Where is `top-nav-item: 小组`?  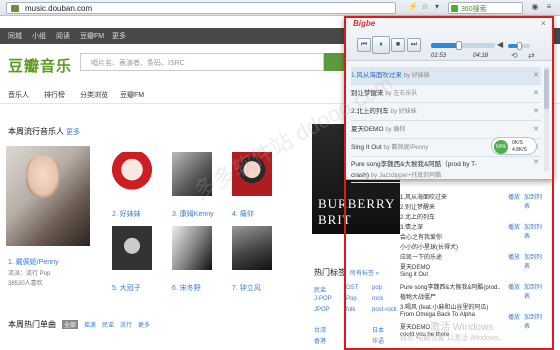 top-nav-item: 小组 is located at coordinates (39, 36).